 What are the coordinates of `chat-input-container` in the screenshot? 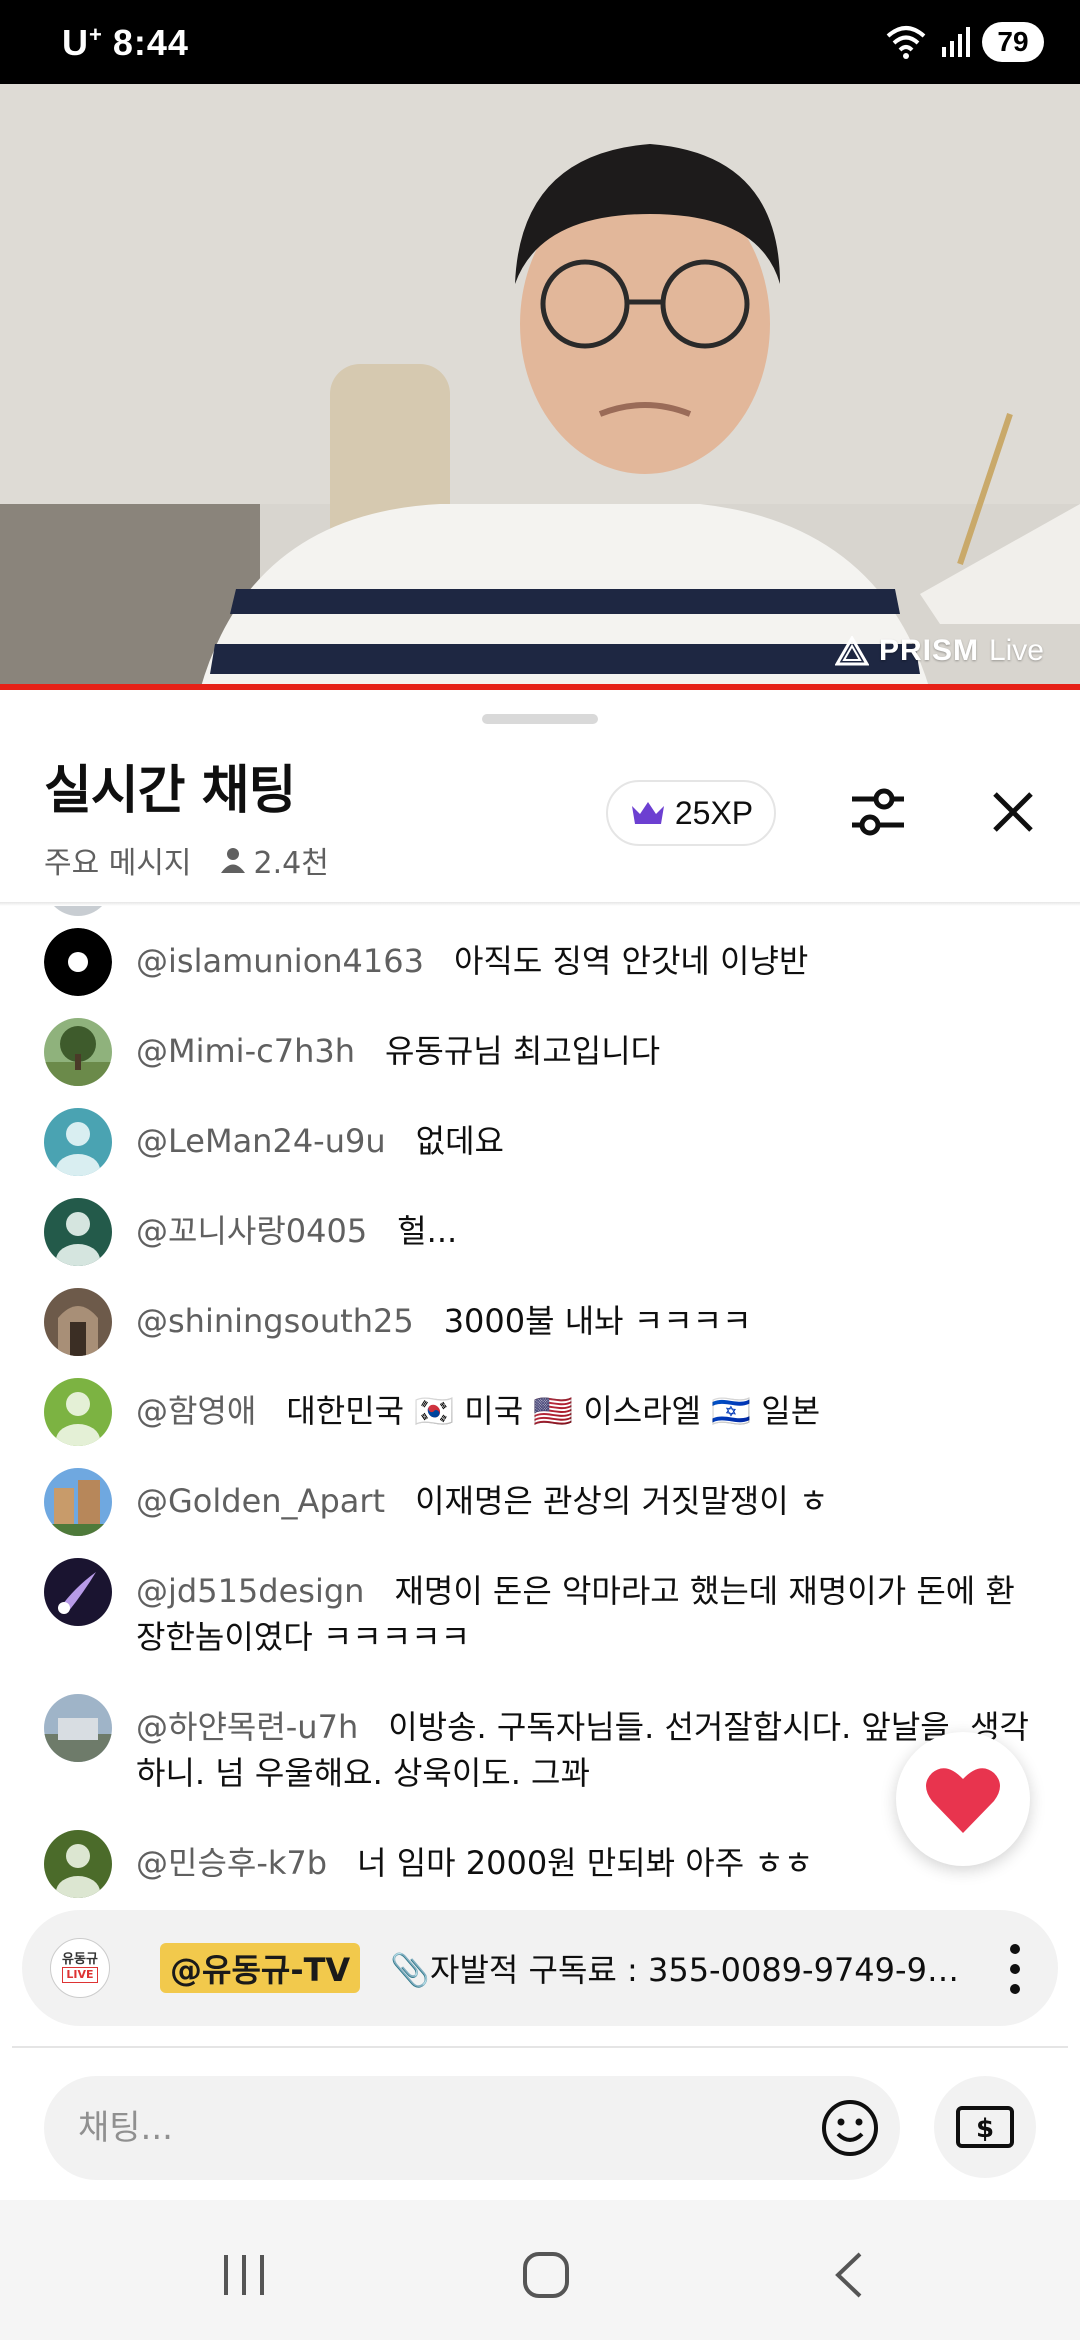 It's located at (472, 2128).